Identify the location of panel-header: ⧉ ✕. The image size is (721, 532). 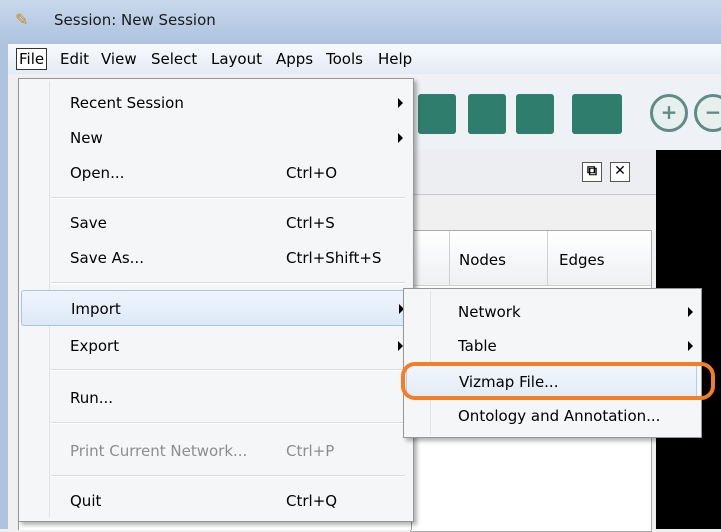
(533, 172).